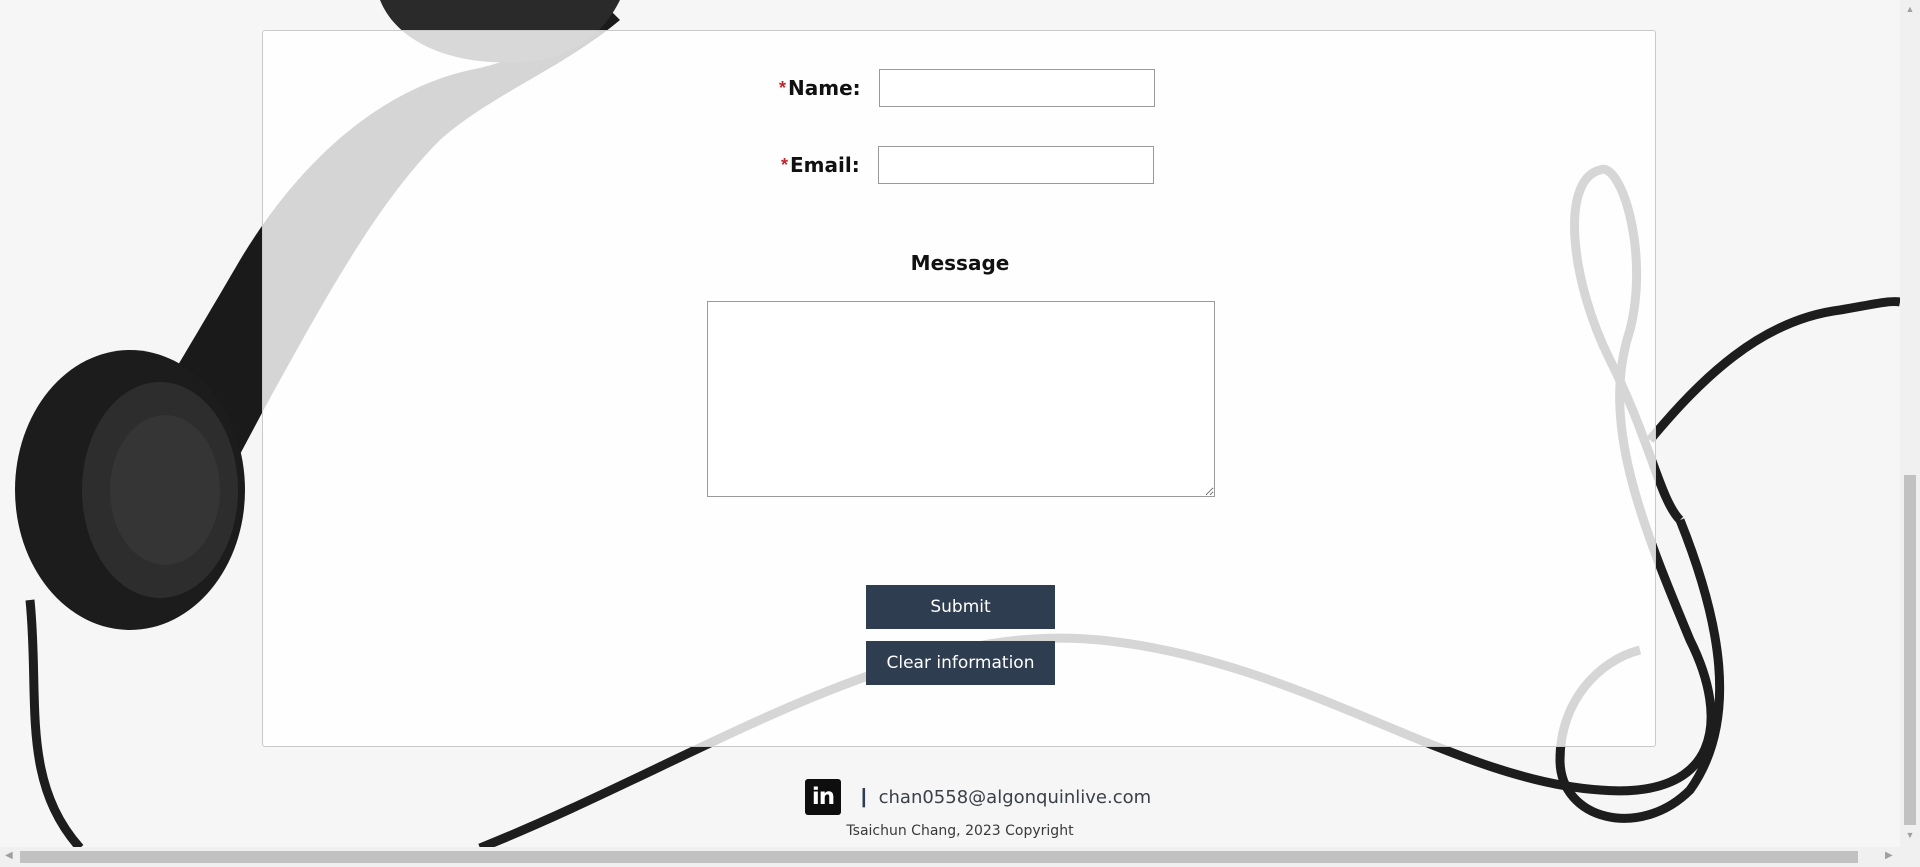 The width and height of the screenshot is (1920, 867). What do you see at coordinates (1910, 9) in the screenshot?
I see `scroll-up-icon: ▲` at bounding box center [1910, 9].